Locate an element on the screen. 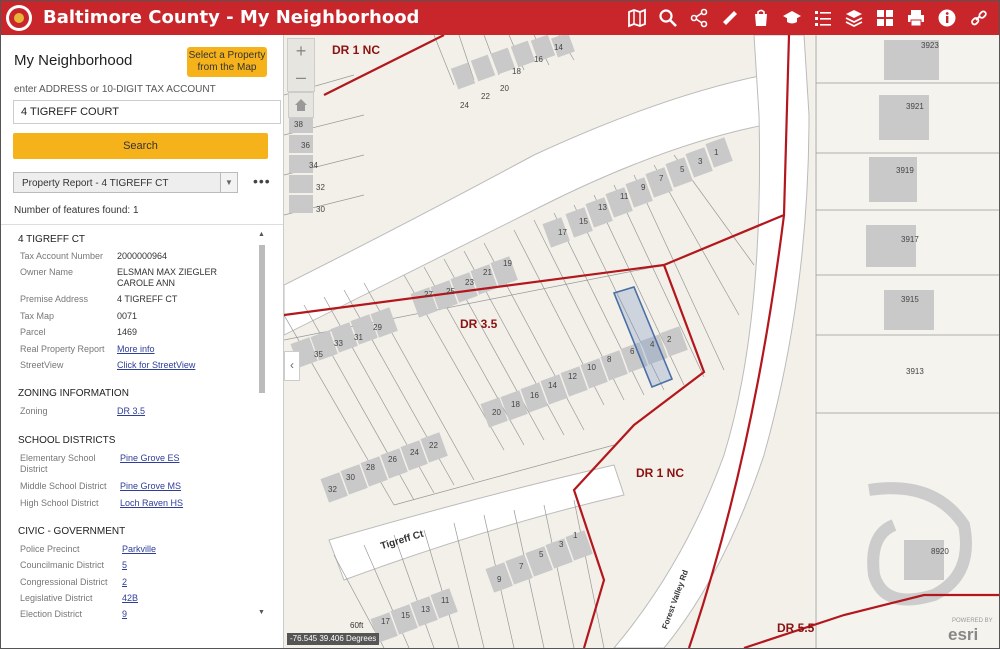 This screenshot has height=649, width=1000. police-precinct-link: Parkville is located at coordinates (139, 549).